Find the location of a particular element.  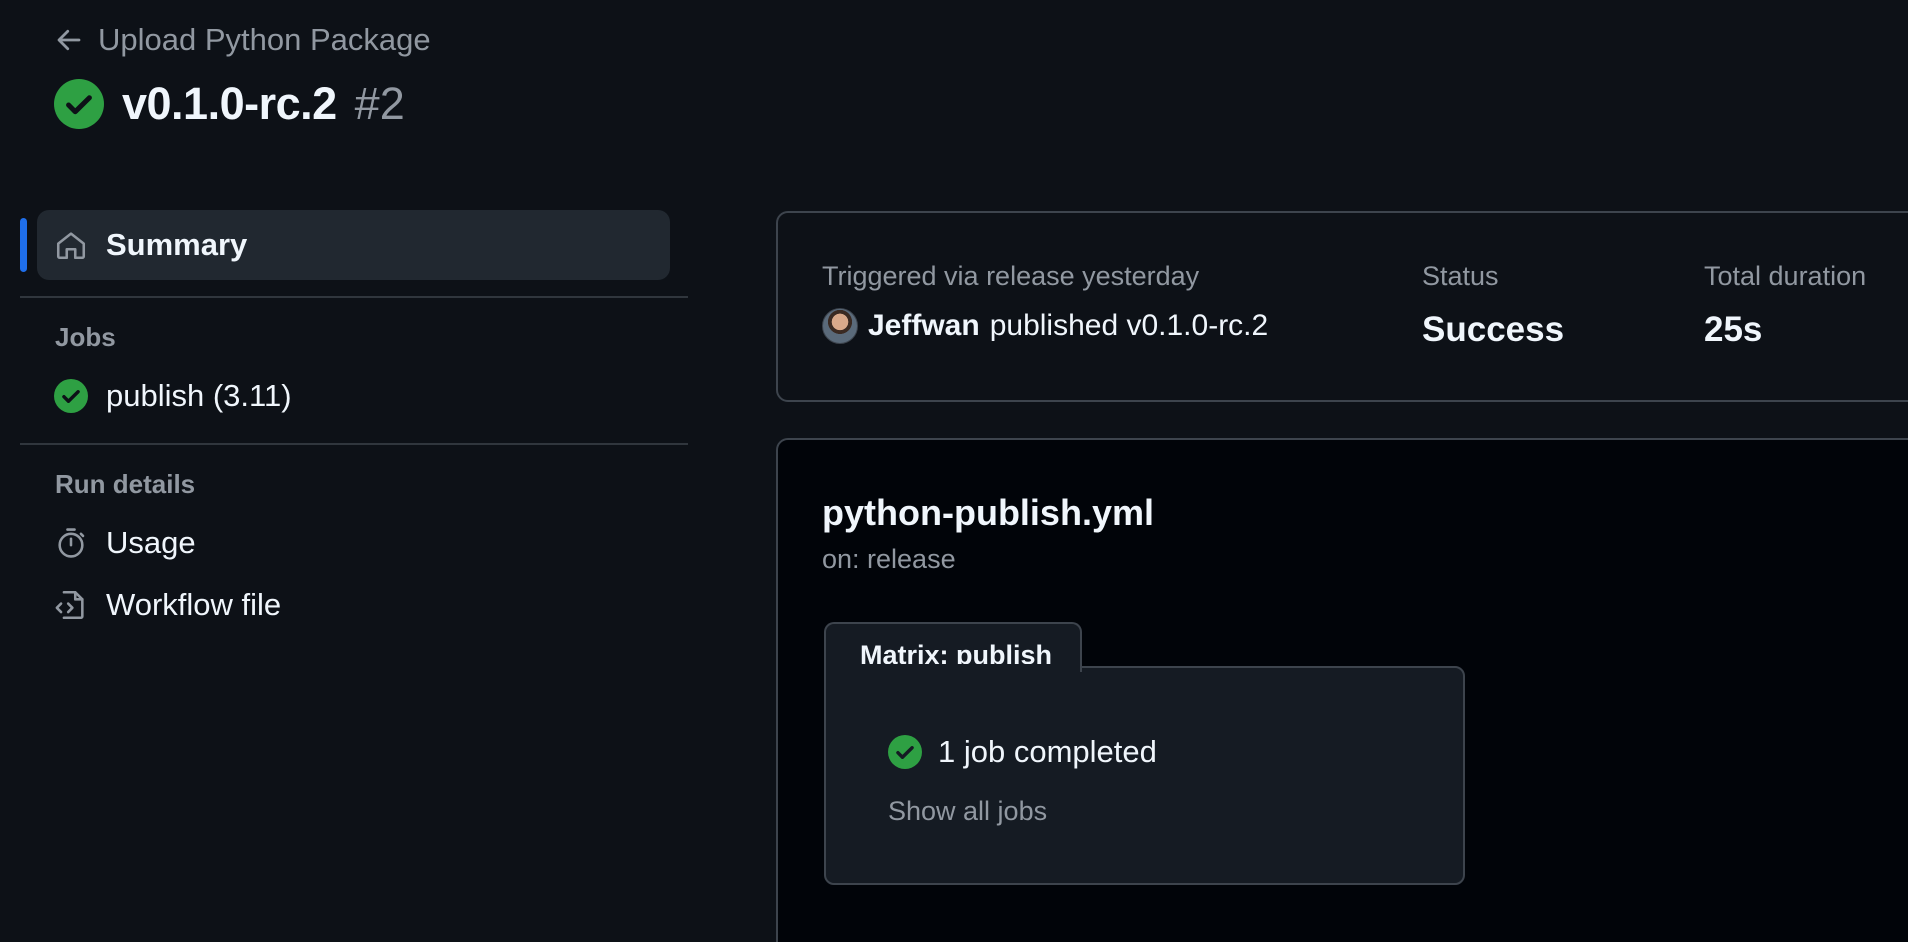

run-title: v0.1.0-rc.2 #2 is located at coordinates (229, 104).